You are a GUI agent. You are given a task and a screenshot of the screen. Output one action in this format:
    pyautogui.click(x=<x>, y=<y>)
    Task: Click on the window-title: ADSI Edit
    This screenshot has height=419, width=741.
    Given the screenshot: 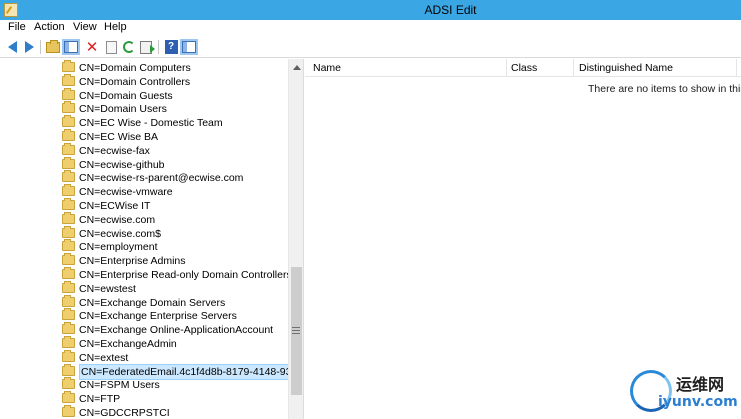 What is the action you would take?
    pyautogui.click(x=450, y=10)
    